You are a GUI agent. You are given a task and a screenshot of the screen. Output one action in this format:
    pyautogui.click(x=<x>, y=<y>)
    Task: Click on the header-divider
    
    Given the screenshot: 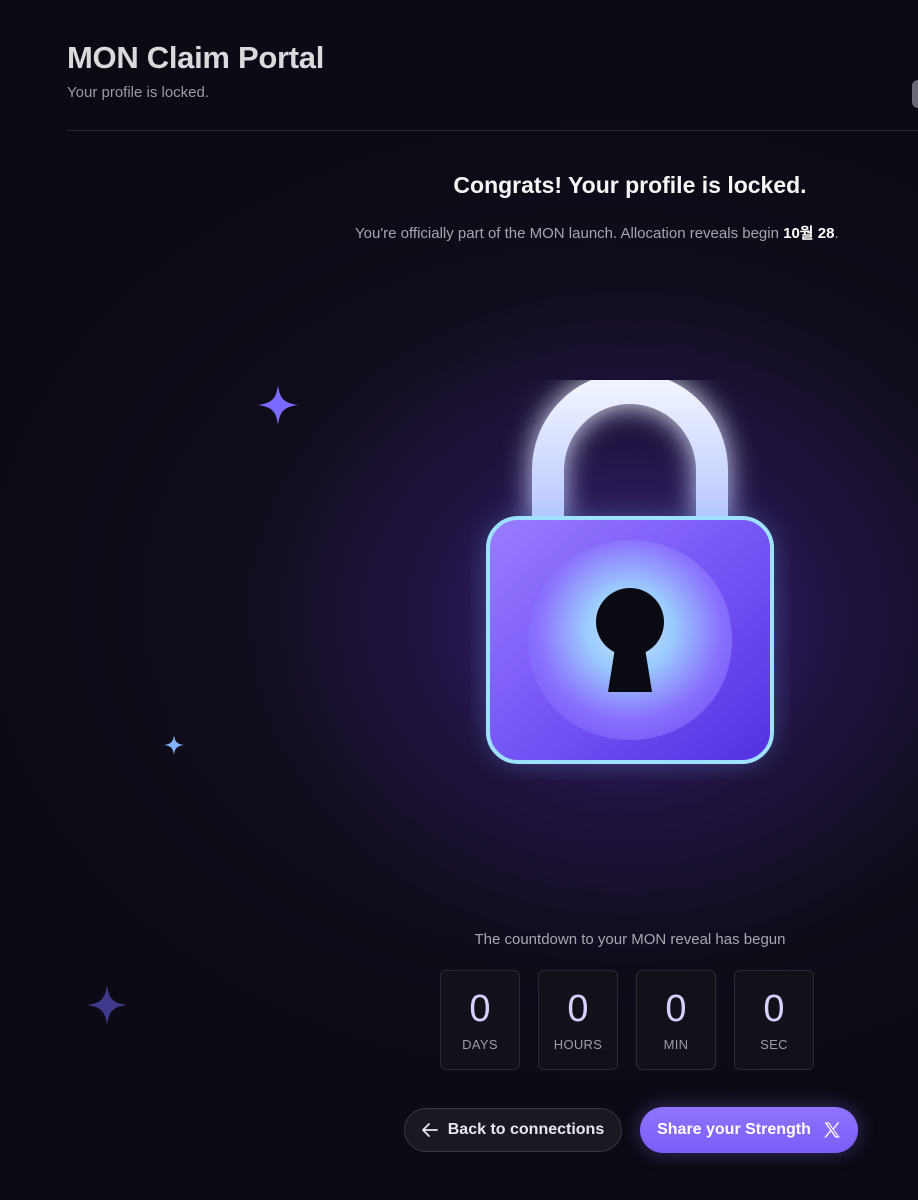 What is the action you would take?
    pyautogui.click(x=492, y=130)
    